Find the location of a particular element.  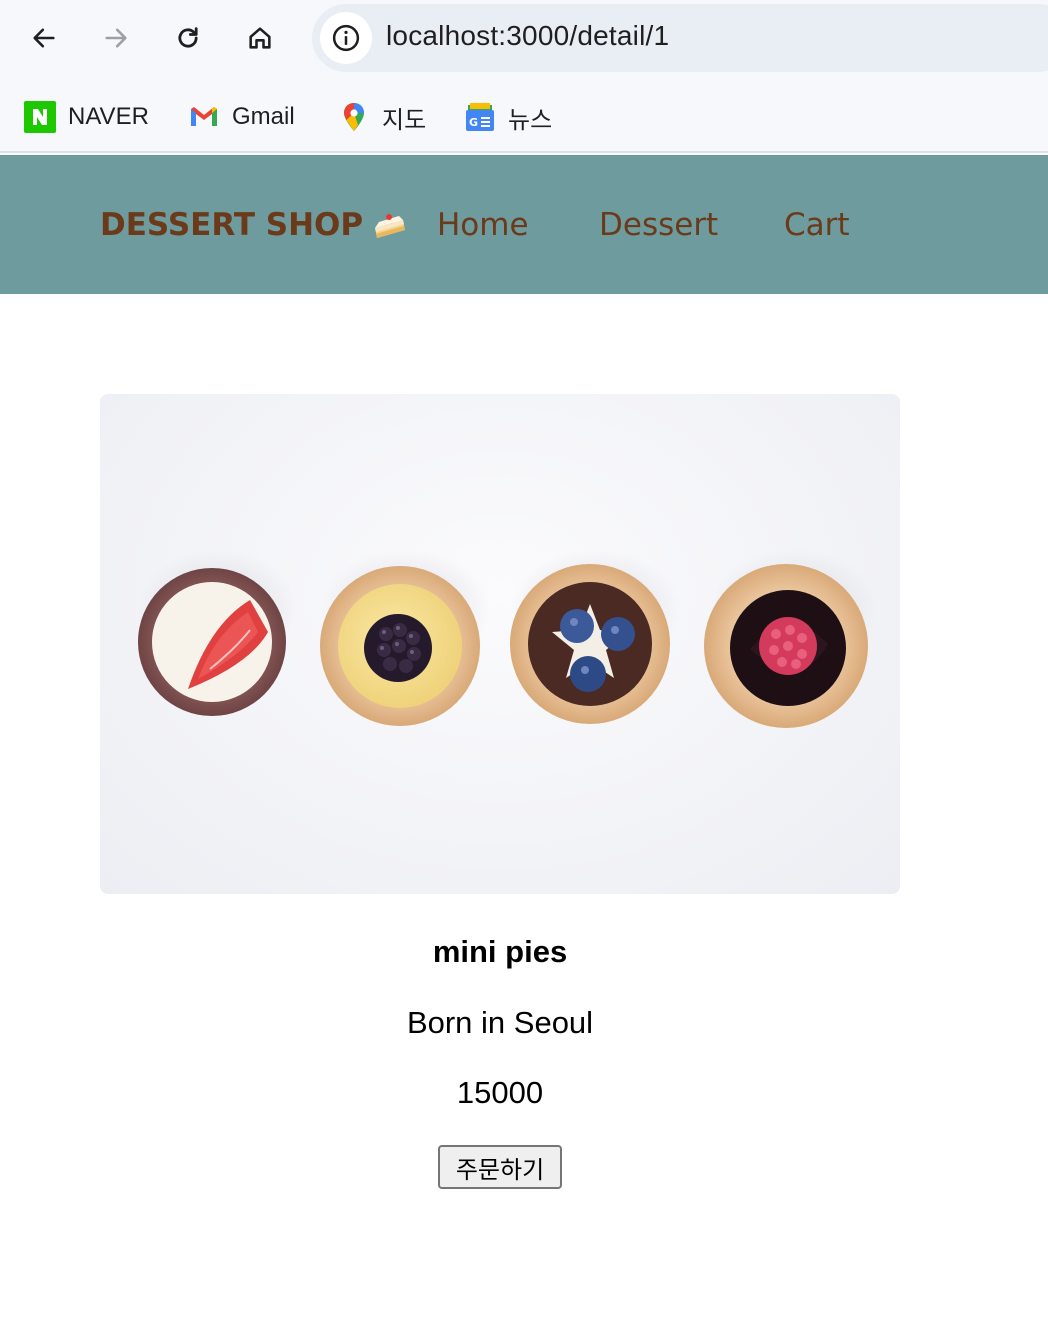

arrow-left-icon is located at coordinates (44, 38).